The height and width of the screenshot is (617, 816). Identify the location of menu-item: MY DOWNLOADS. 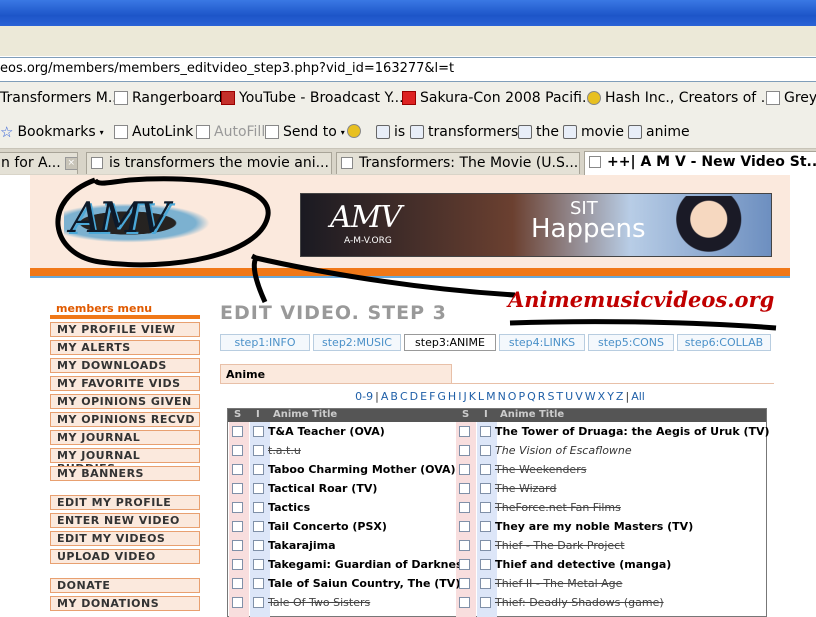
(125, 365).